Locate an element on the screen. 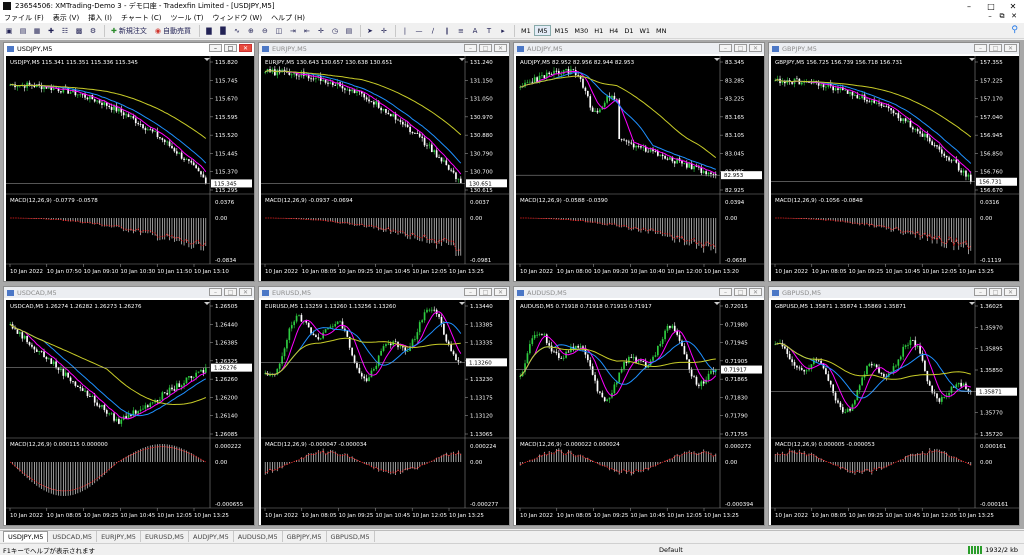 The image size is (1024, 555). mdi-minimize-icon: – is located at coordinates (990, 16).